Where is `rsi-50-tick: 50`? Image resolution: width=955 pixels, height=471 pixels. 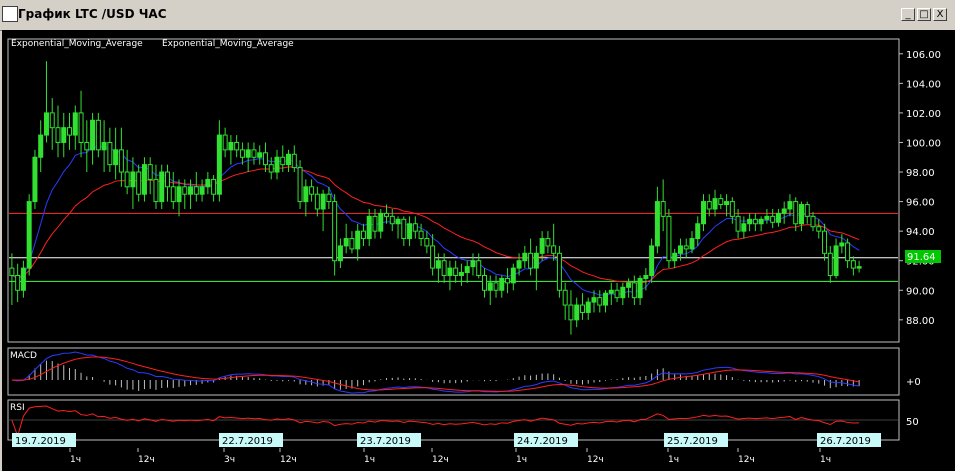
rsi-50-tick: 50 is located at coordinates (912, 422).